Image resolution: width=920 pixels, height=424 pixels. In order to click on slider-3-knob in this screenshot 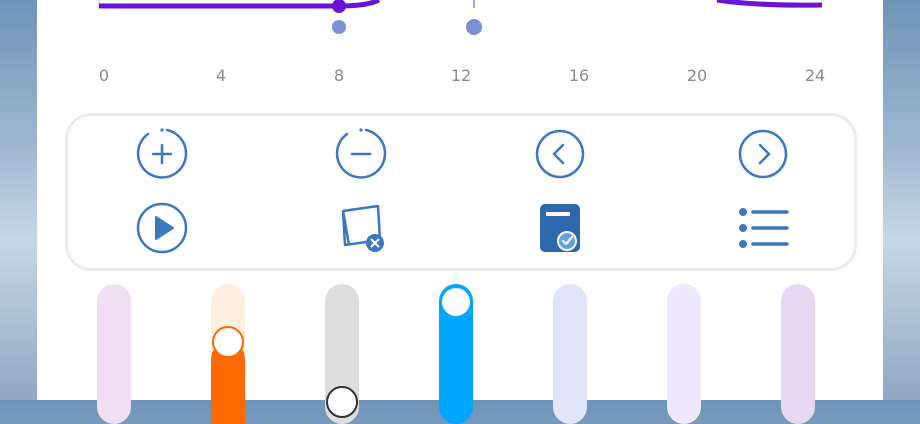, I will do `click(342, 402)`.